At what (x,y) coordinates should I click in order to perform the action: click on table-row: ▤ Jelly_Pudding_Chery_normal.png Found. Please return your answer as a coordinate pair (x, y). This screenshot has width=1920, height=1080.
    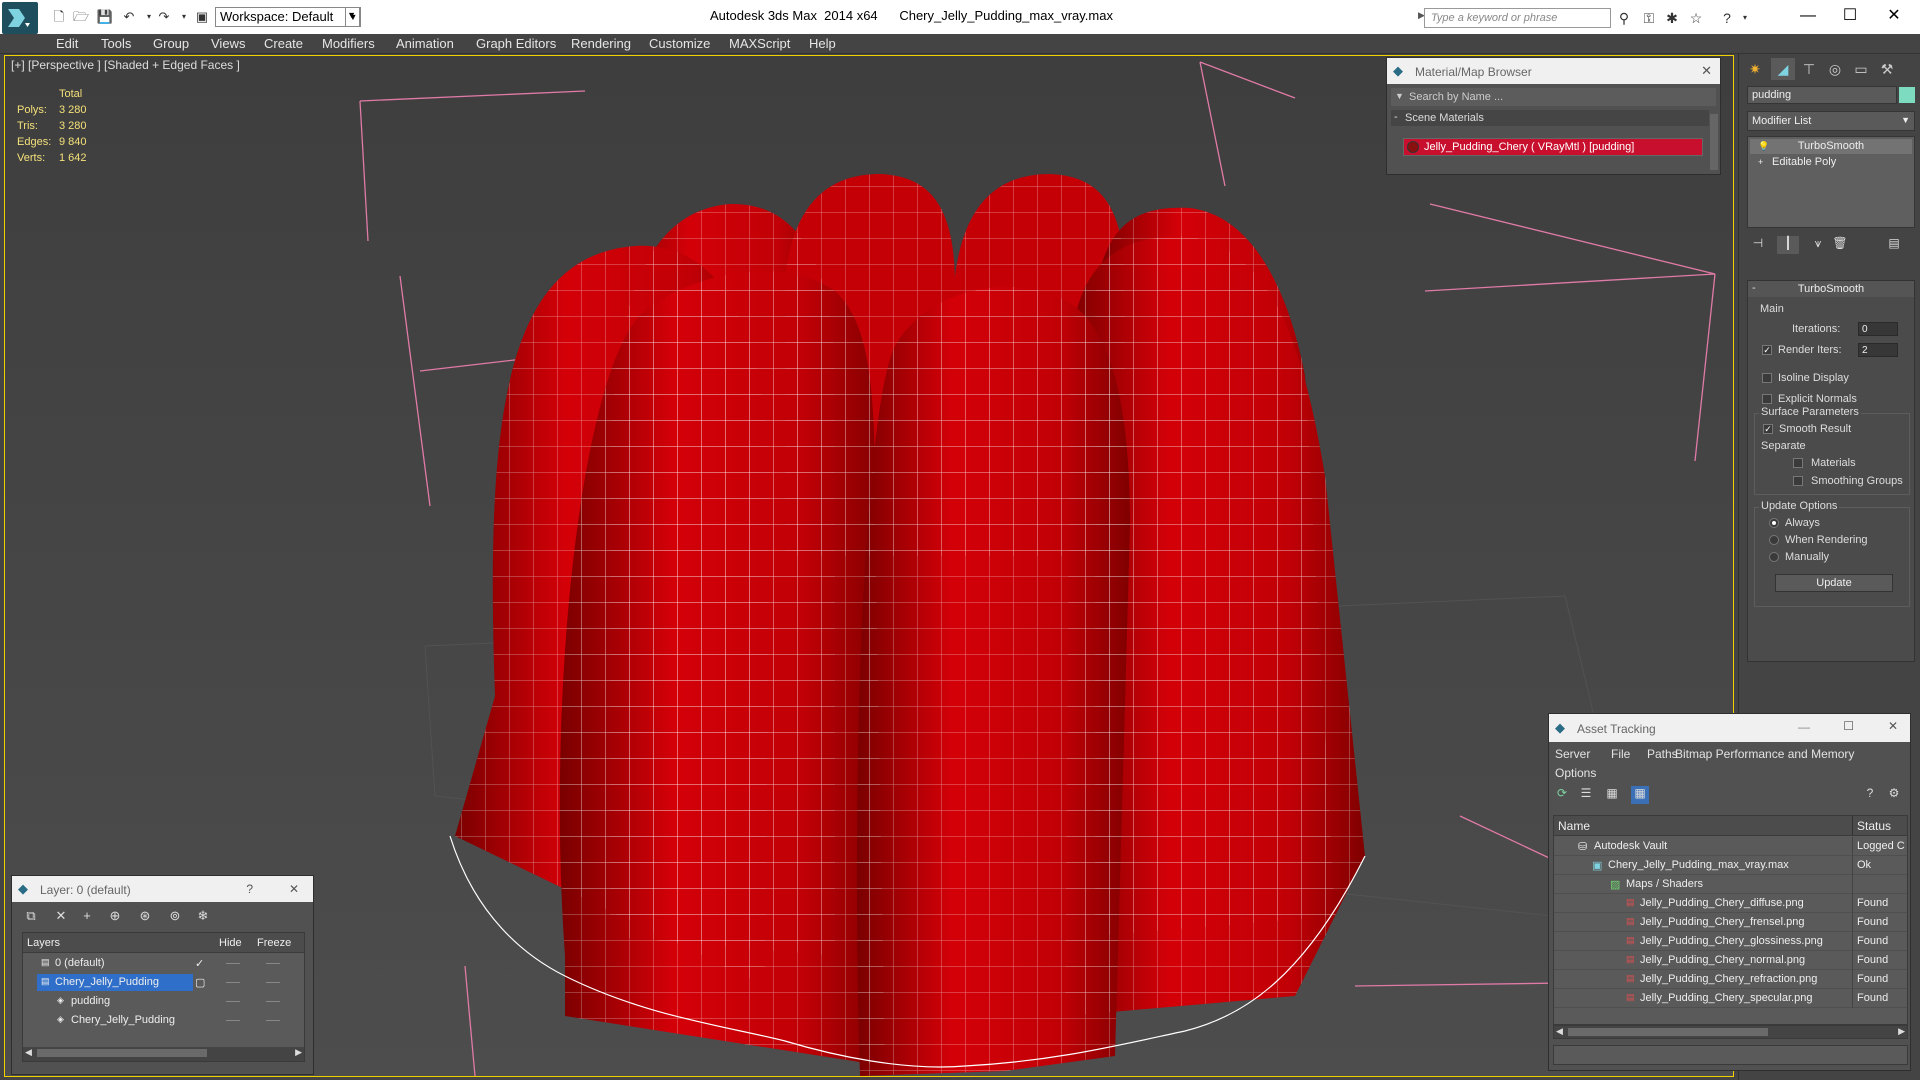
    Looking at the image, I should click on (1730, 960).